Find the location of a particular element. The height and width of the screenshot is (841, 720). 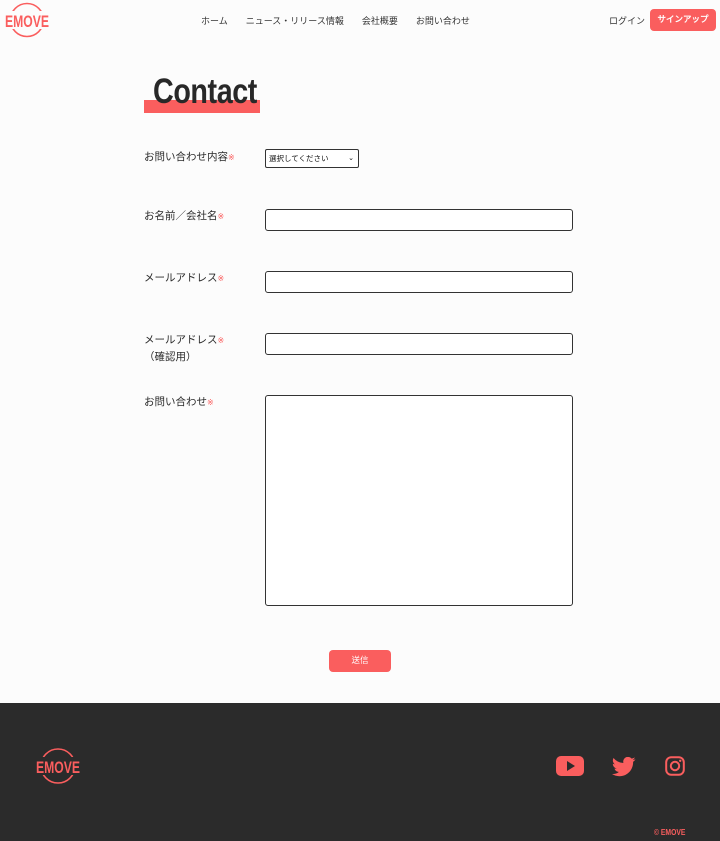

footer-emove-logo: EMOVE is located at coordinates (58, 766).